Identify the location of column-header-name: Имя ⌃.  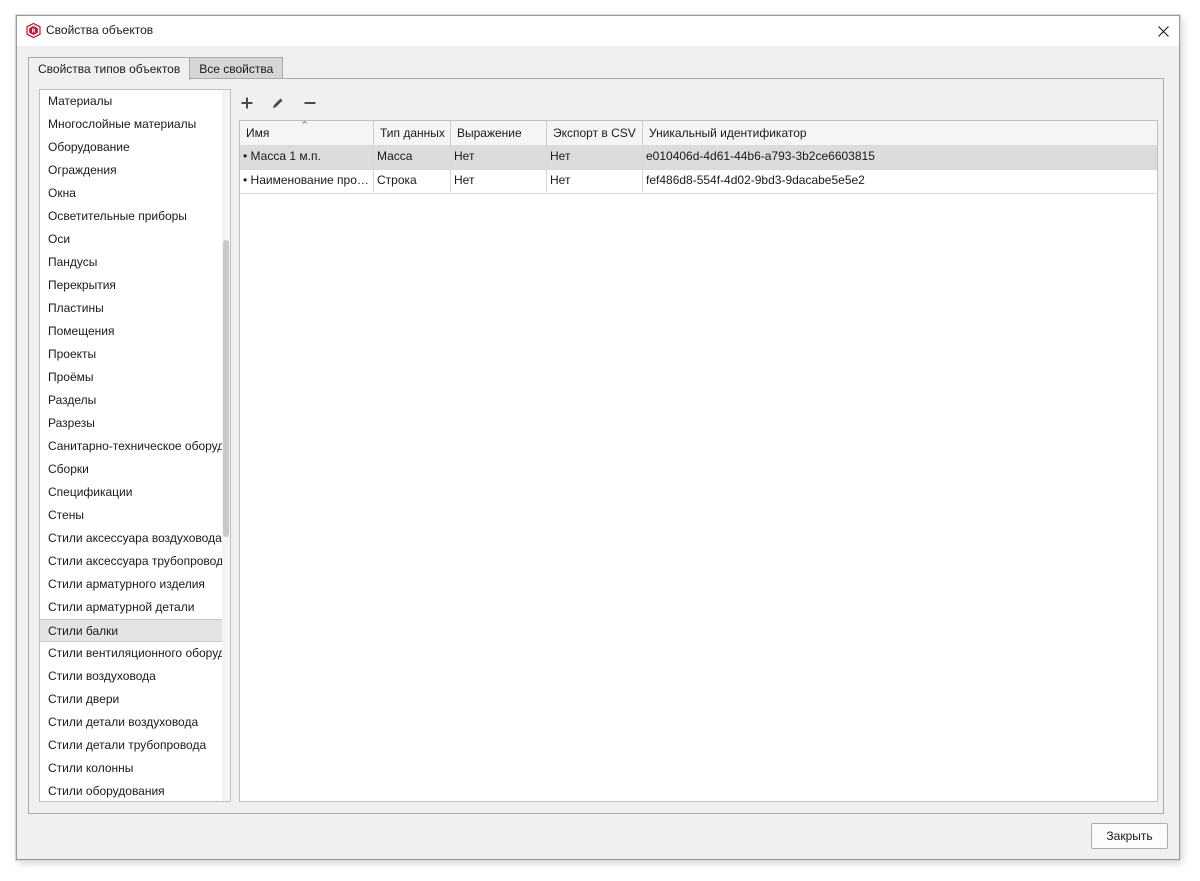
(307, 133).